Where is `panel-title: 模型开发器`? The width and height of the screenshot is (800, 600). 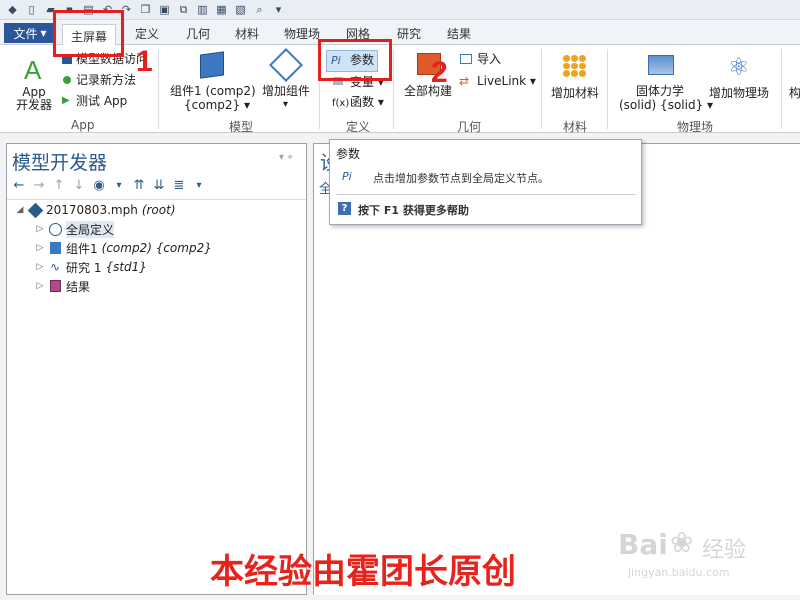 panel-title: 模型开发器 is located at coordinates (60, 163).